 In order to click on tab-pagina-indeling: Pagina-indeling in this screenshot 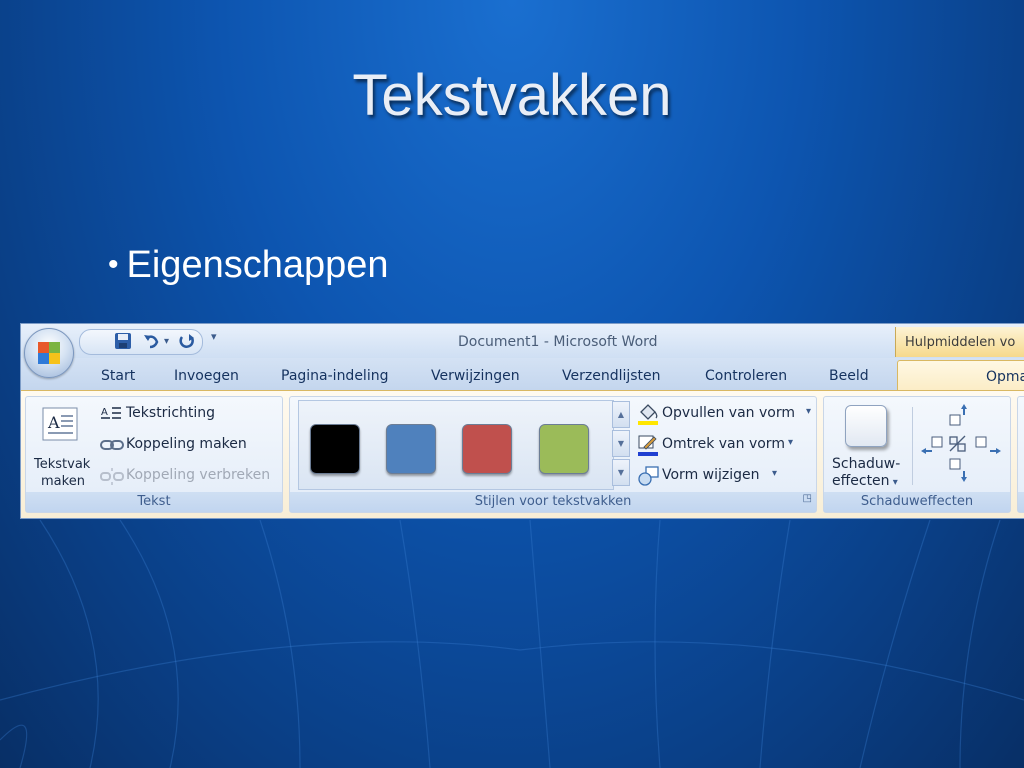, I will do `click(334, 376)`.